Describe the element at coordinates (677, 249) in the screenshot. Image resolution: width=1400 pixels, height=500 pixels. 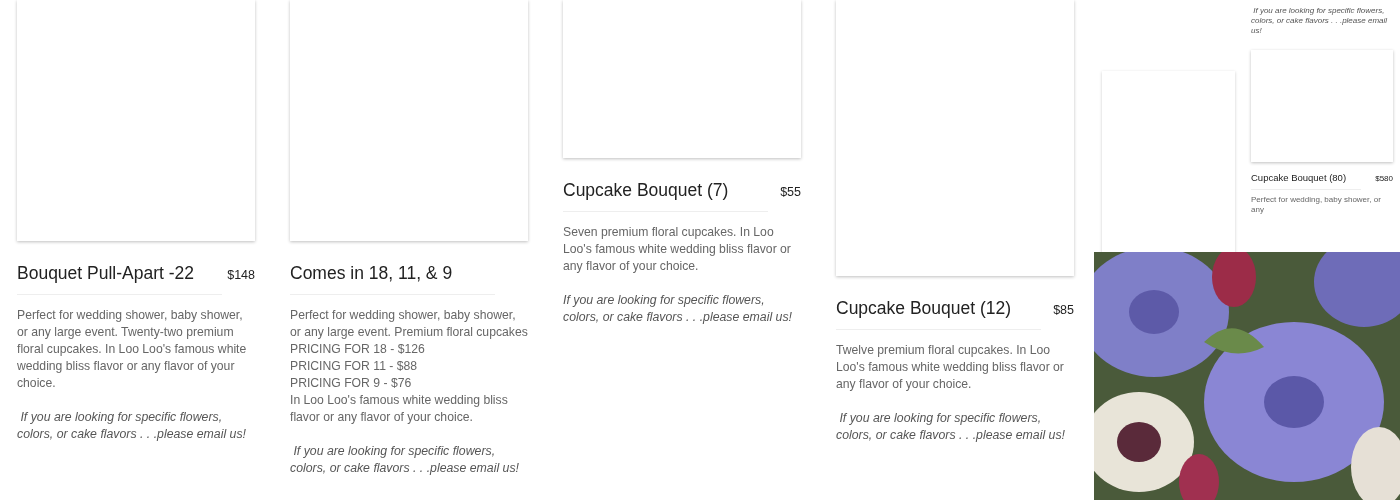
I see `product-description: Seven premium floral cupcakes. In Loo Loo's famous white wedding bliss flavor or any flavor of your choice.` at that location.